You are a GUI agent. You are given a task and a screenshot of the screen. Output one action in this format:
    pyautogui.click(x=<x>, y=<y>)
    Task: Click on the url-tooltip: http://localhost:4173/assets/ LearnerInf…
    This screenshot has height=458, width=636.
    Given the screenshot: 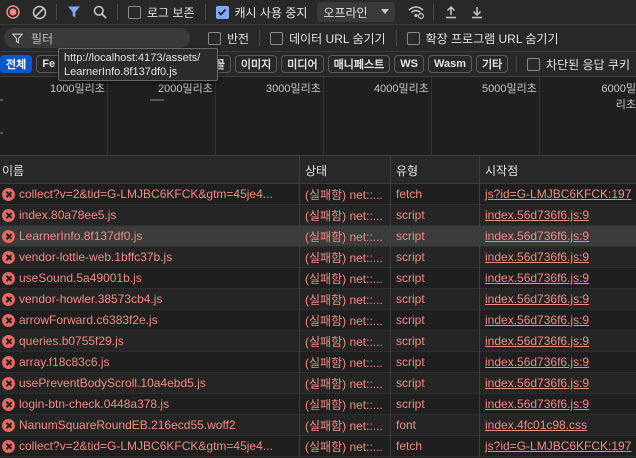 What is the action you would take?
    pyautogui.click(x=138, y=64)
    